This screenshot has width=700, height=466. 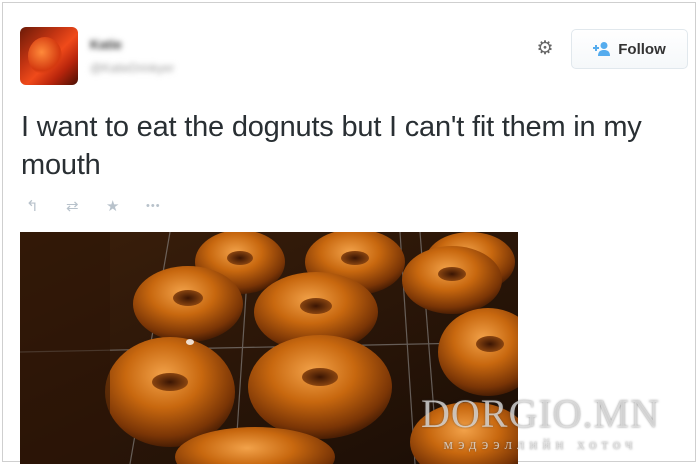 I want to click on watermark-main: DORGIO.MN, so click(x=540, y=413).